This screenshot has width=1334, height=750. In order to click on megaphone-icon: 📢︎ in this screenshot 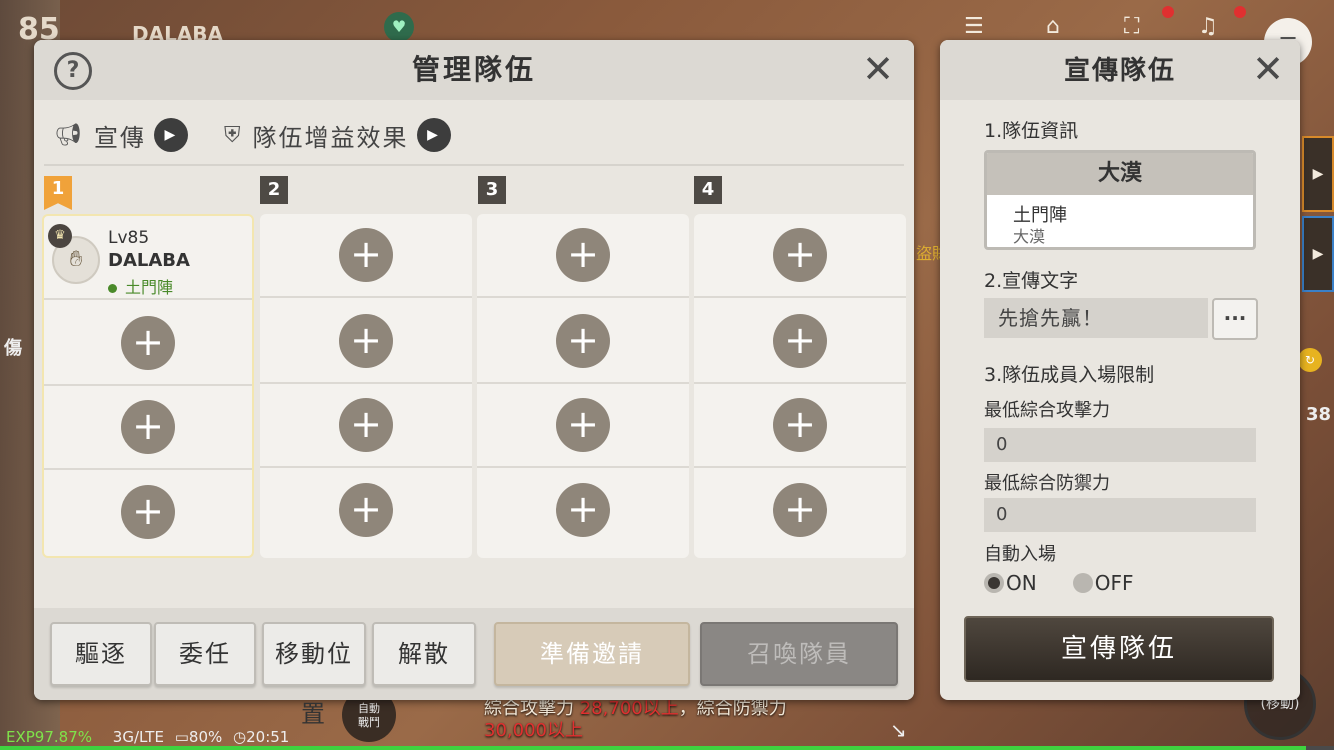, I will do `click(69, 135)`.